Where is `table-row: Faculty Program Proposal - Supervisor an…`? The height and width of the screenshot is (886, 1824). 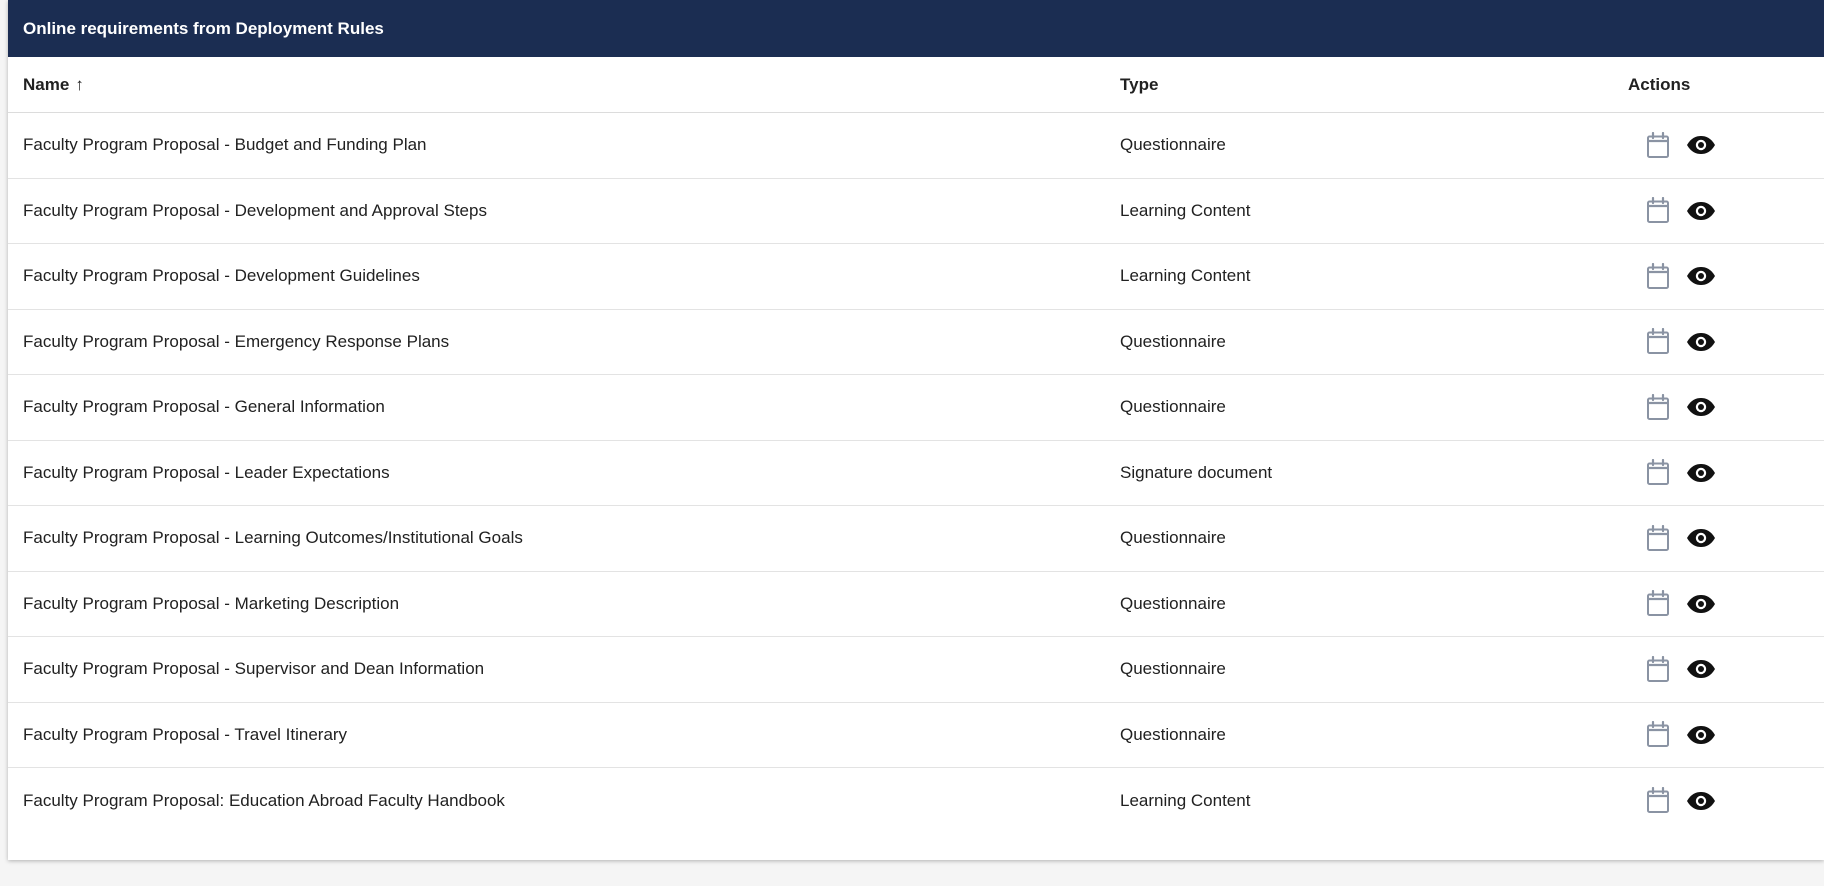
table-row: Faculty Program Proposal - Supervisor an… is located at coordinates (916, 670).